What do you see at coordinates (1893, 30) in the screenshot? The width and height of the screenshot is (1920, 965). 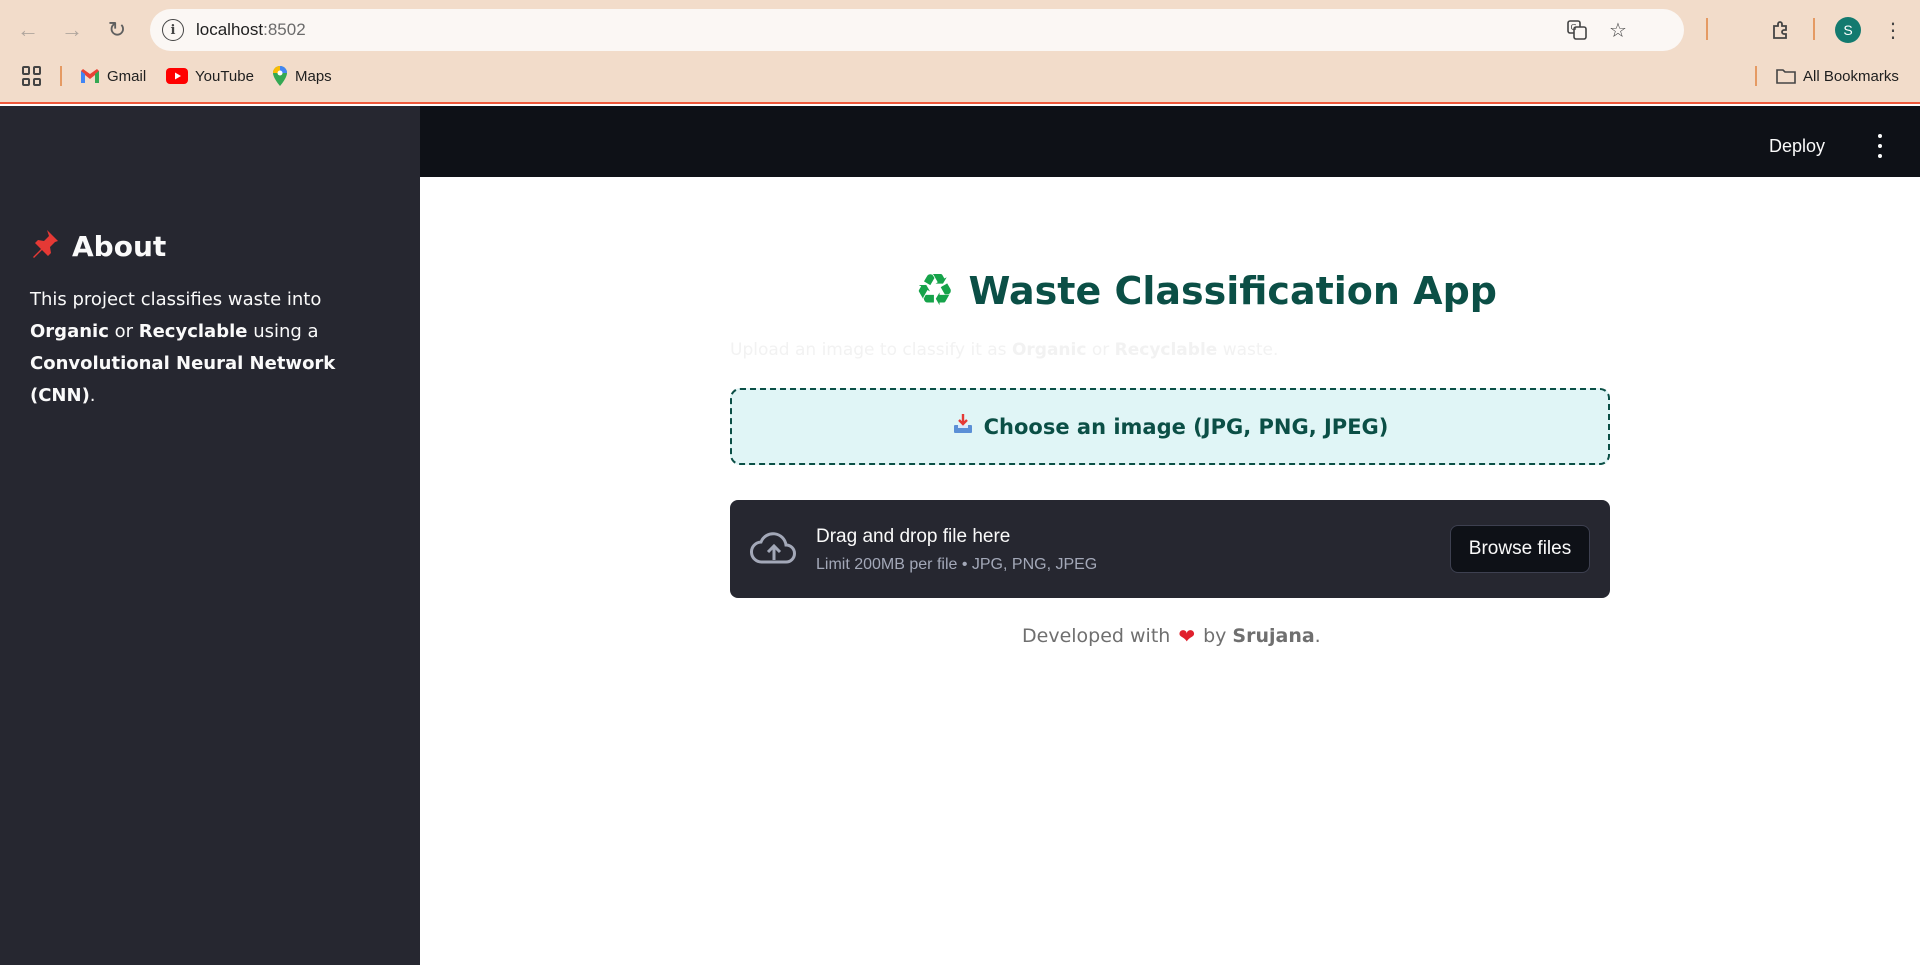 I see `browser-menu-icon: ⋮` at bounding box center [1893, 30].